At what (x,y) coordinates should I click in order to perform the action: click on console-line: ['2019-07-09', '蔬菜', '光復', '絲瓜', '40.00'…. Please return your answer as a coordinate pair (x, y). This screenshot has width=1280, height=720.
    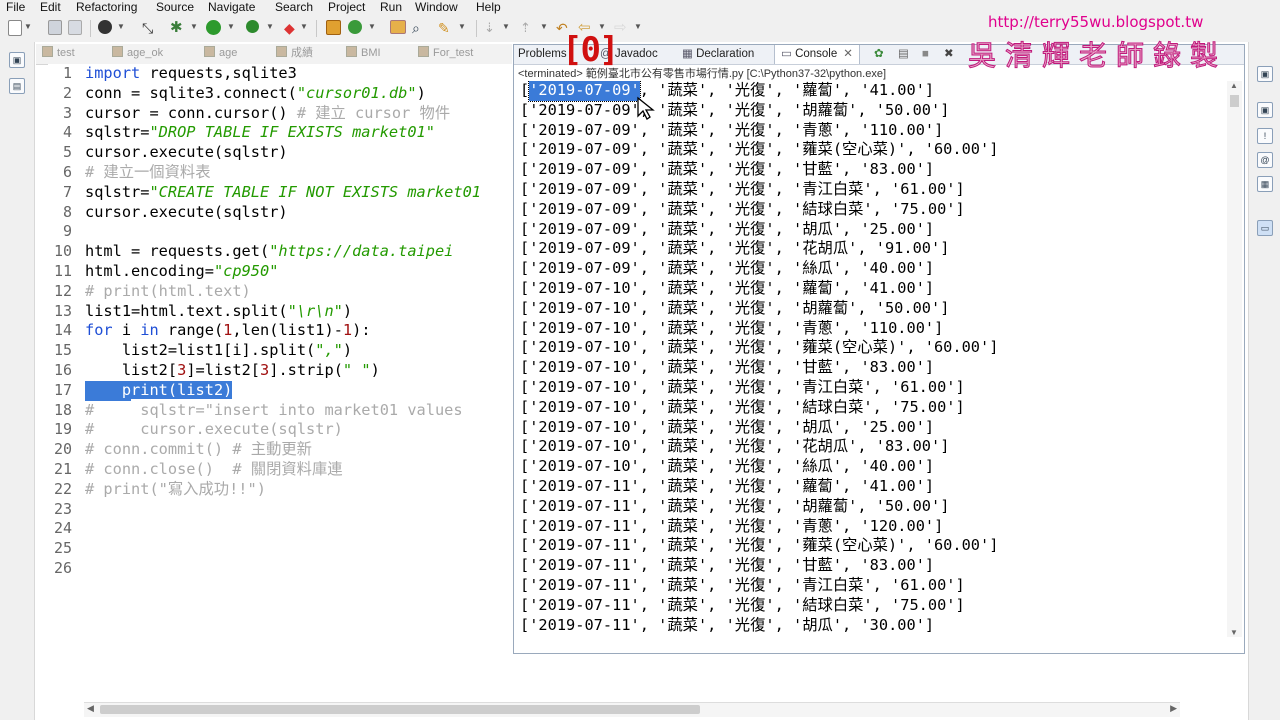
    Looking at the image, I should click on (727, 269).